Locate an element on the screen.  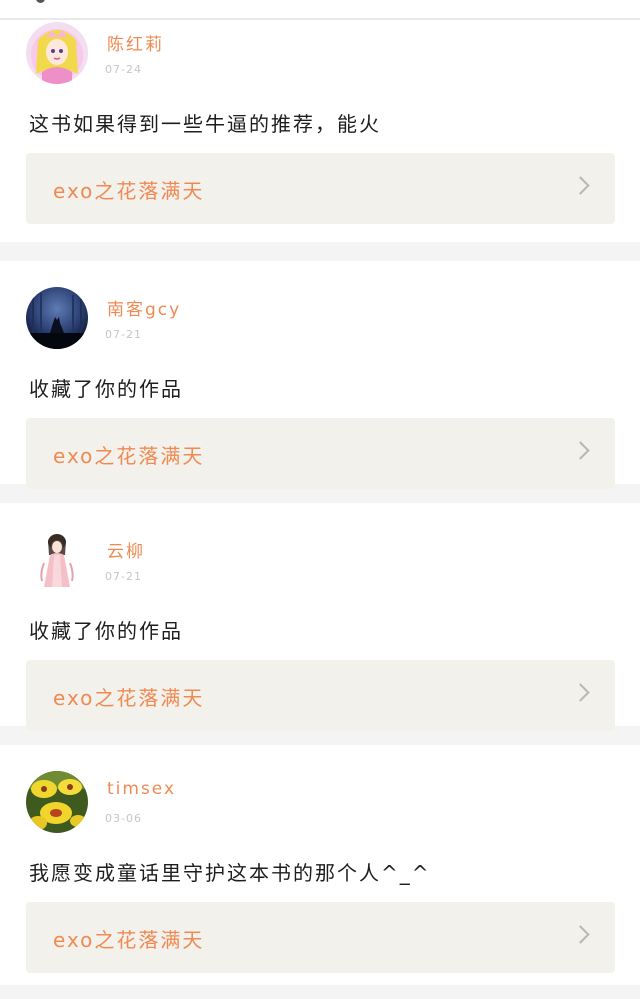
anime-princess-avatar-icon is located at coordinates (57, 53).